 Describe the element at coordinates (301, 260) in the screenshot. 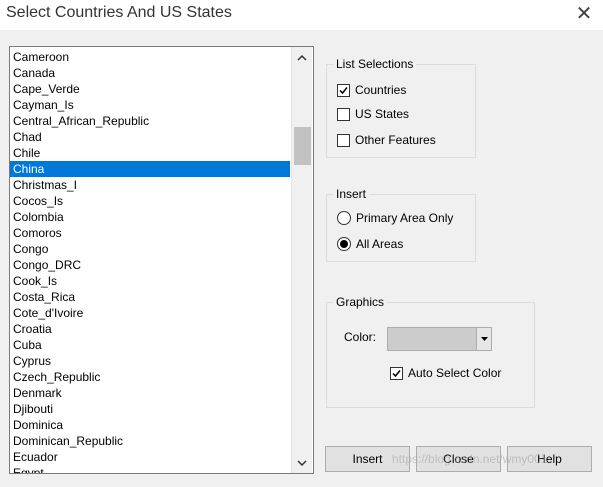

I see `vertical-scrollbar` at that location.